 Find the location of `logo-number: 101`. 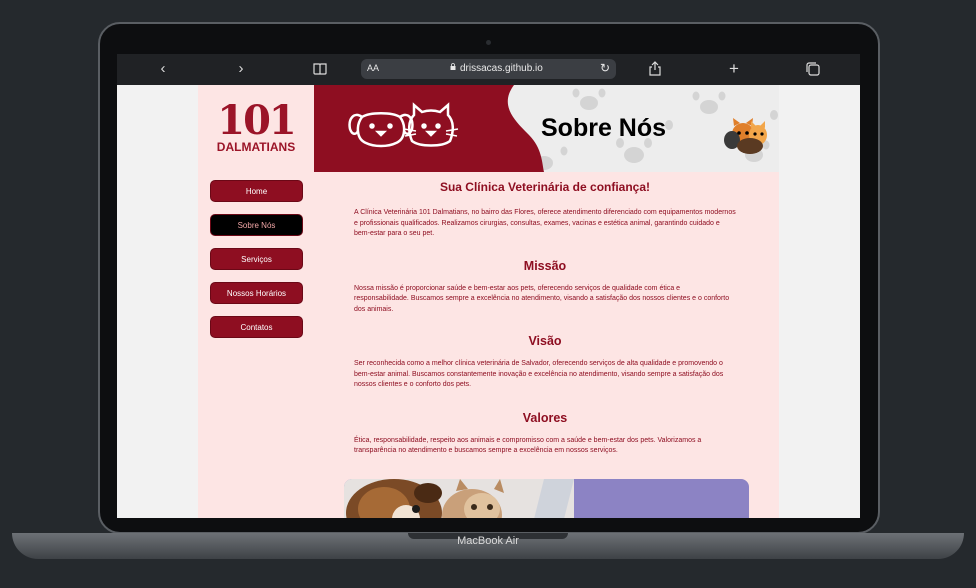

logo-number: 101 is located at coordinates (257, 120).